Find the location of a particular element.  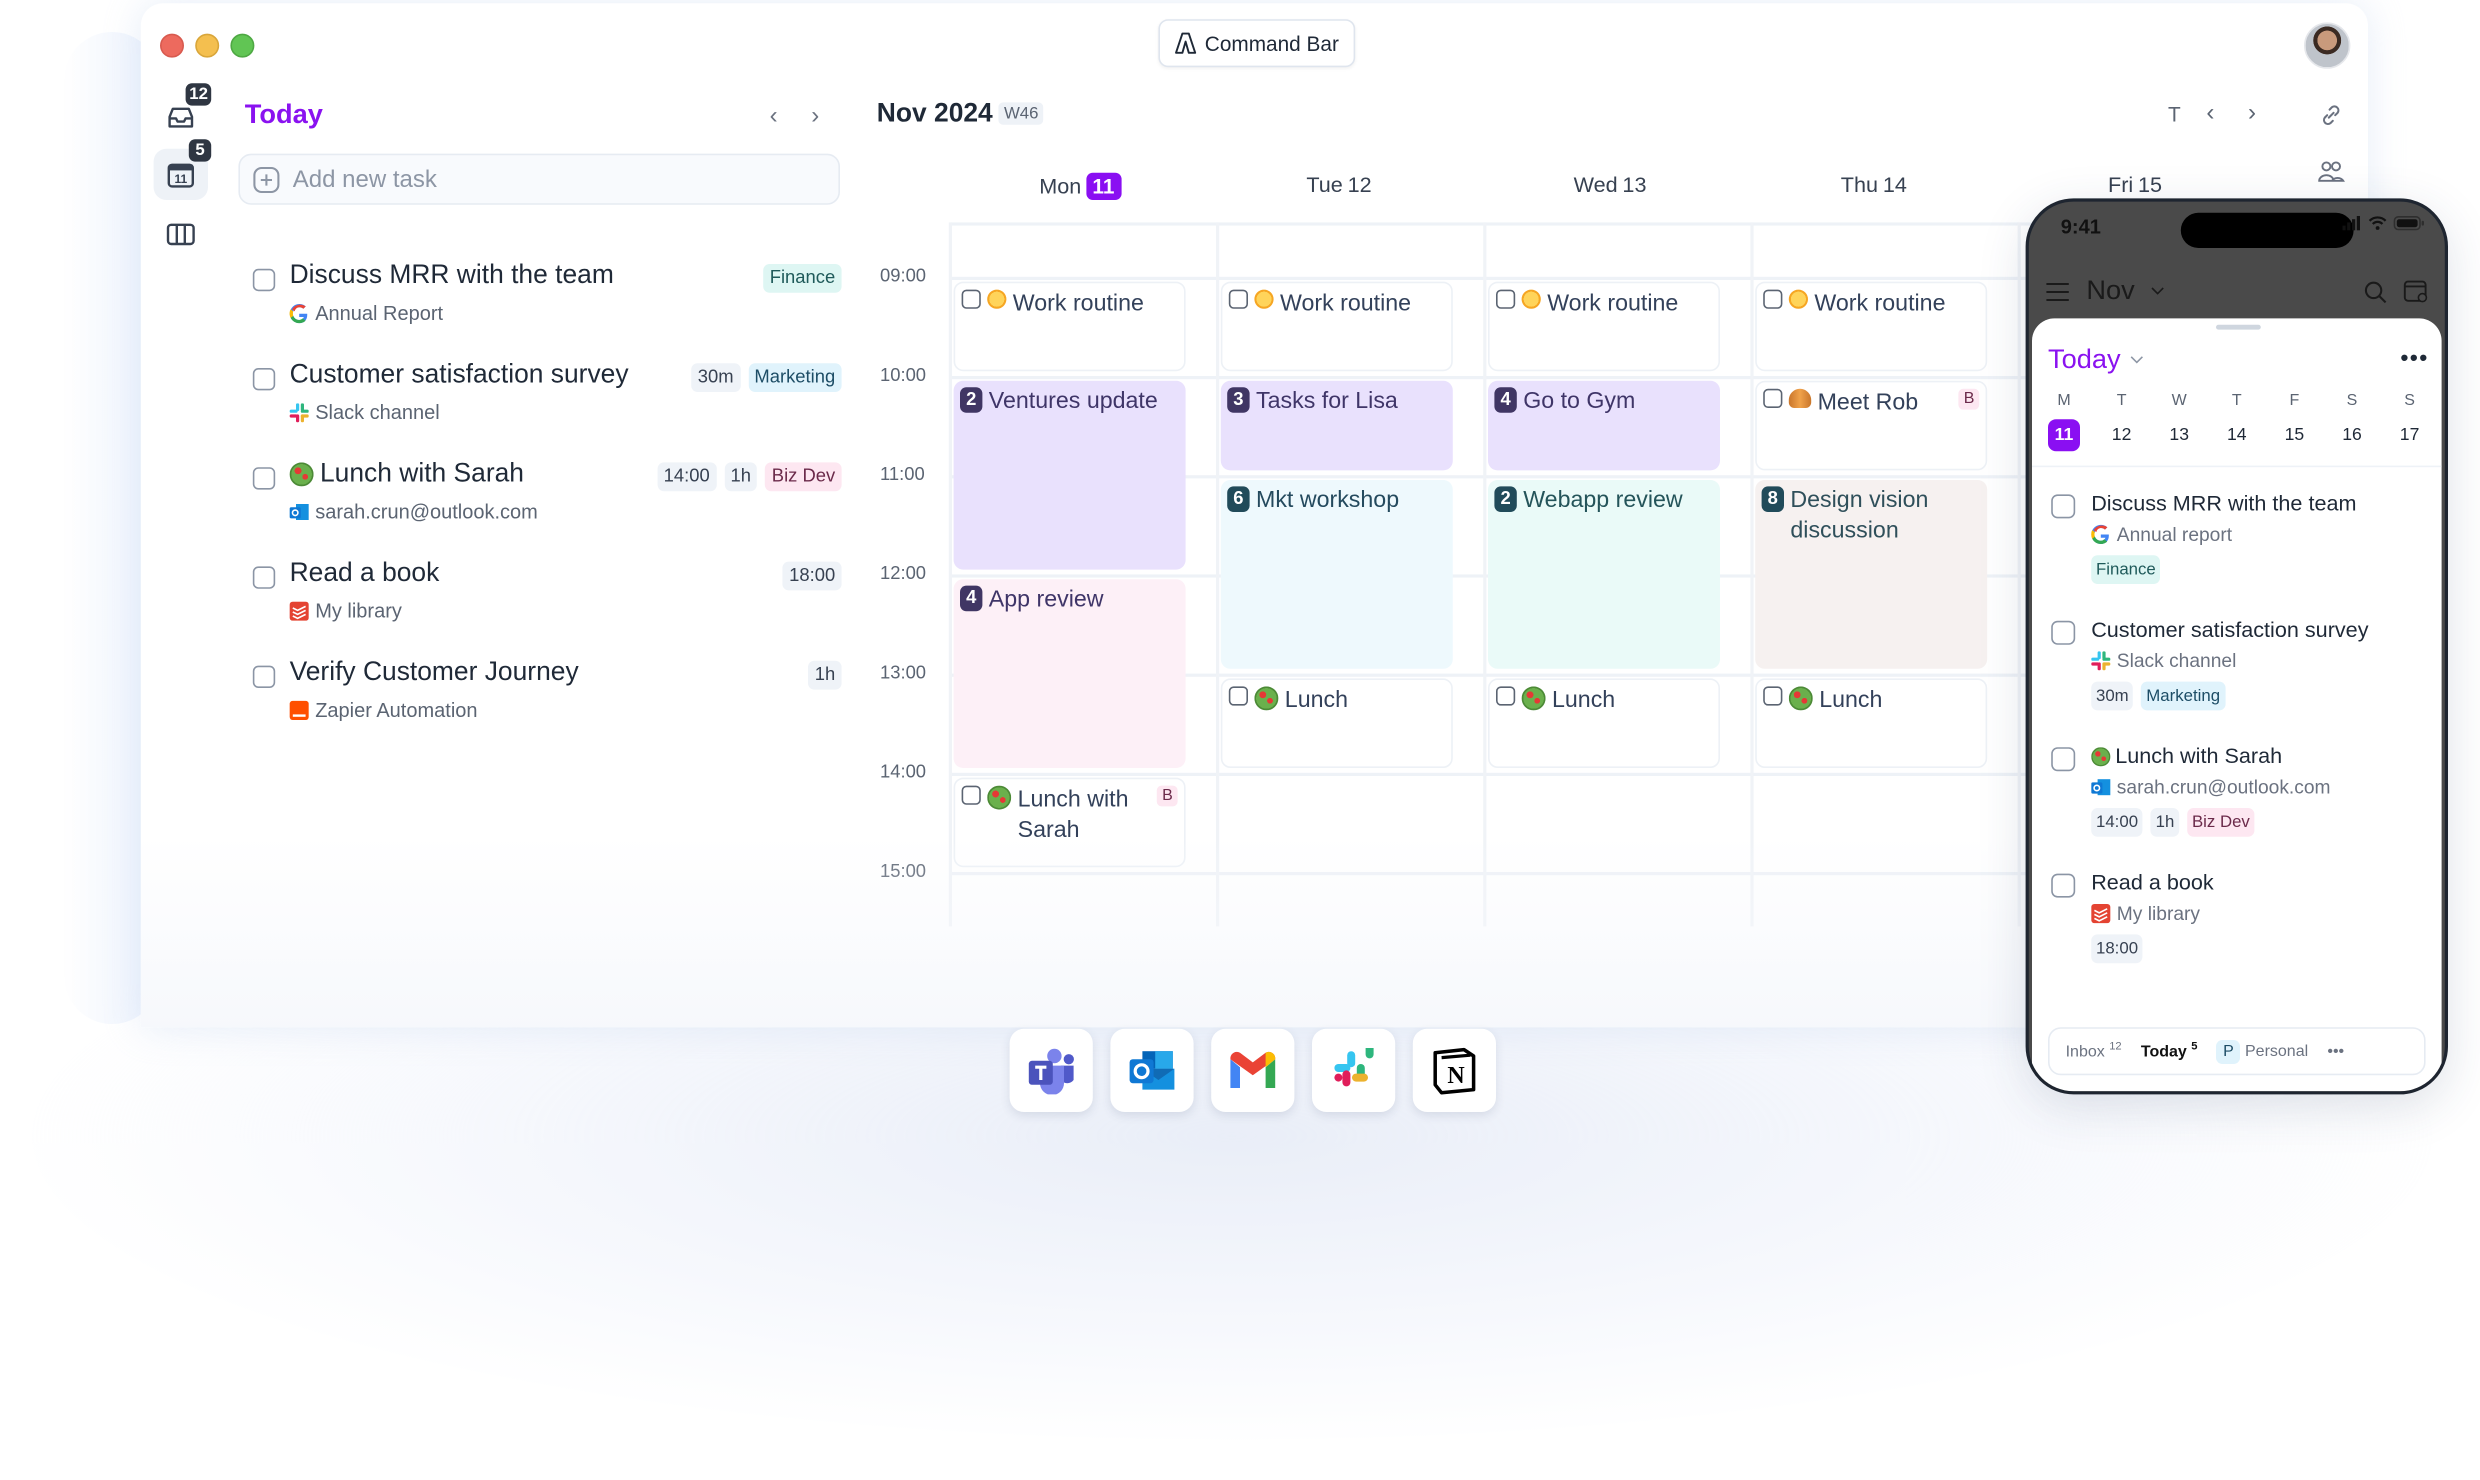

link-icon is located at coordinates (2331, 115).